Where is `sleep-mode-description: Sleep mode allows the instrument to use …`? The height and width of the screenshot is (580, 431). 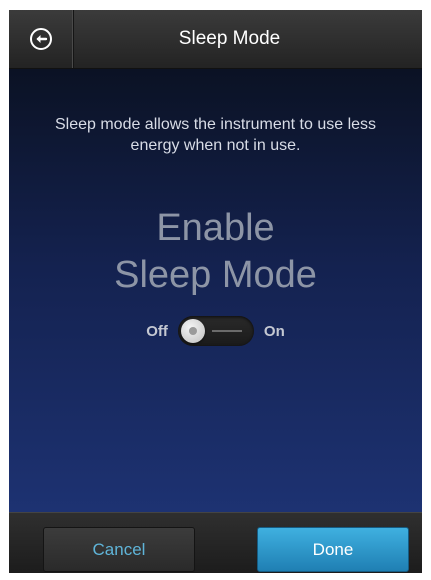
sleep-mode-description: Sleep mode allows the instrument to use … is located at coordinates (215, 135).